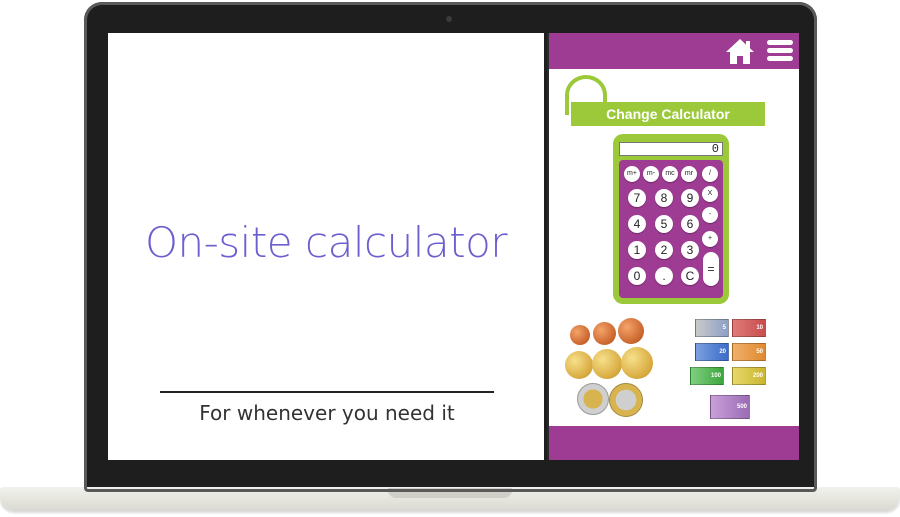 The width and height of the screenshot is (900, 517). Describe the element at coordinates (327, 392) in the screenshot. I see `hero-divider` at that location.